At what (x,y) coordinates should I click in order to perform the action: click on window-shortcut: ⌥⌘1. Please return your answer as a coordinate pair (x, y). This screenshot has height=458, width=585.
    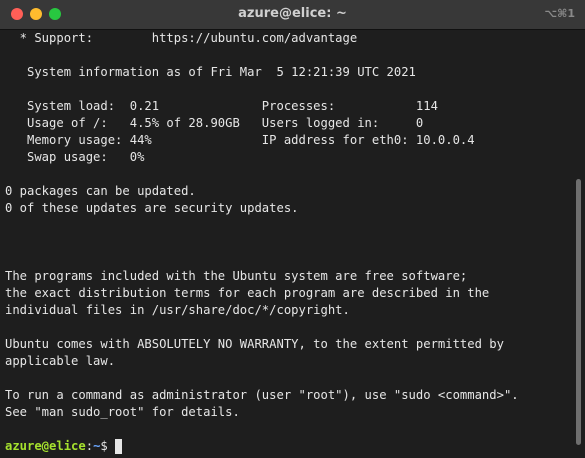
    Looking at the image, I should click on (559, 13).